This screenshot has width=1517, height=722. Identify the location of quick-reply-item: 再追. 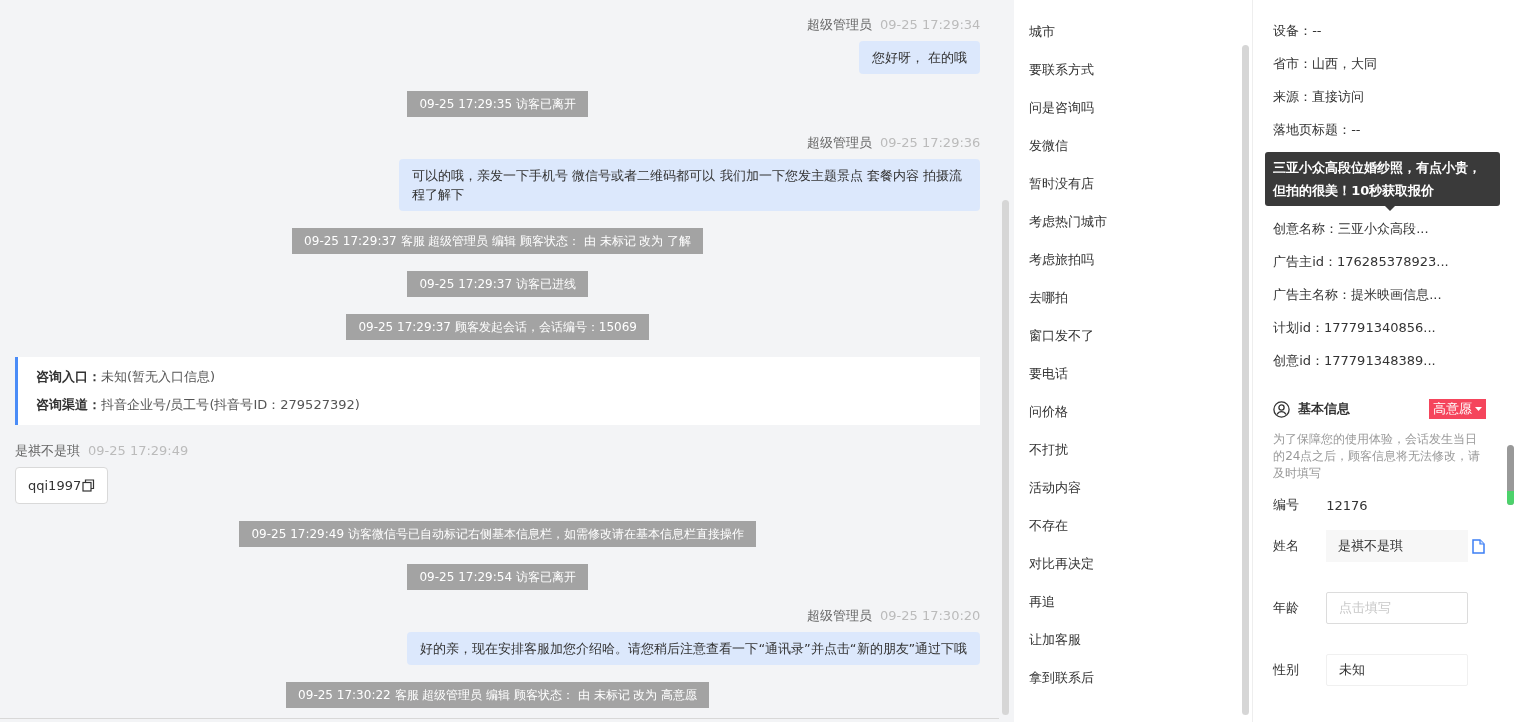
(1135, 602).